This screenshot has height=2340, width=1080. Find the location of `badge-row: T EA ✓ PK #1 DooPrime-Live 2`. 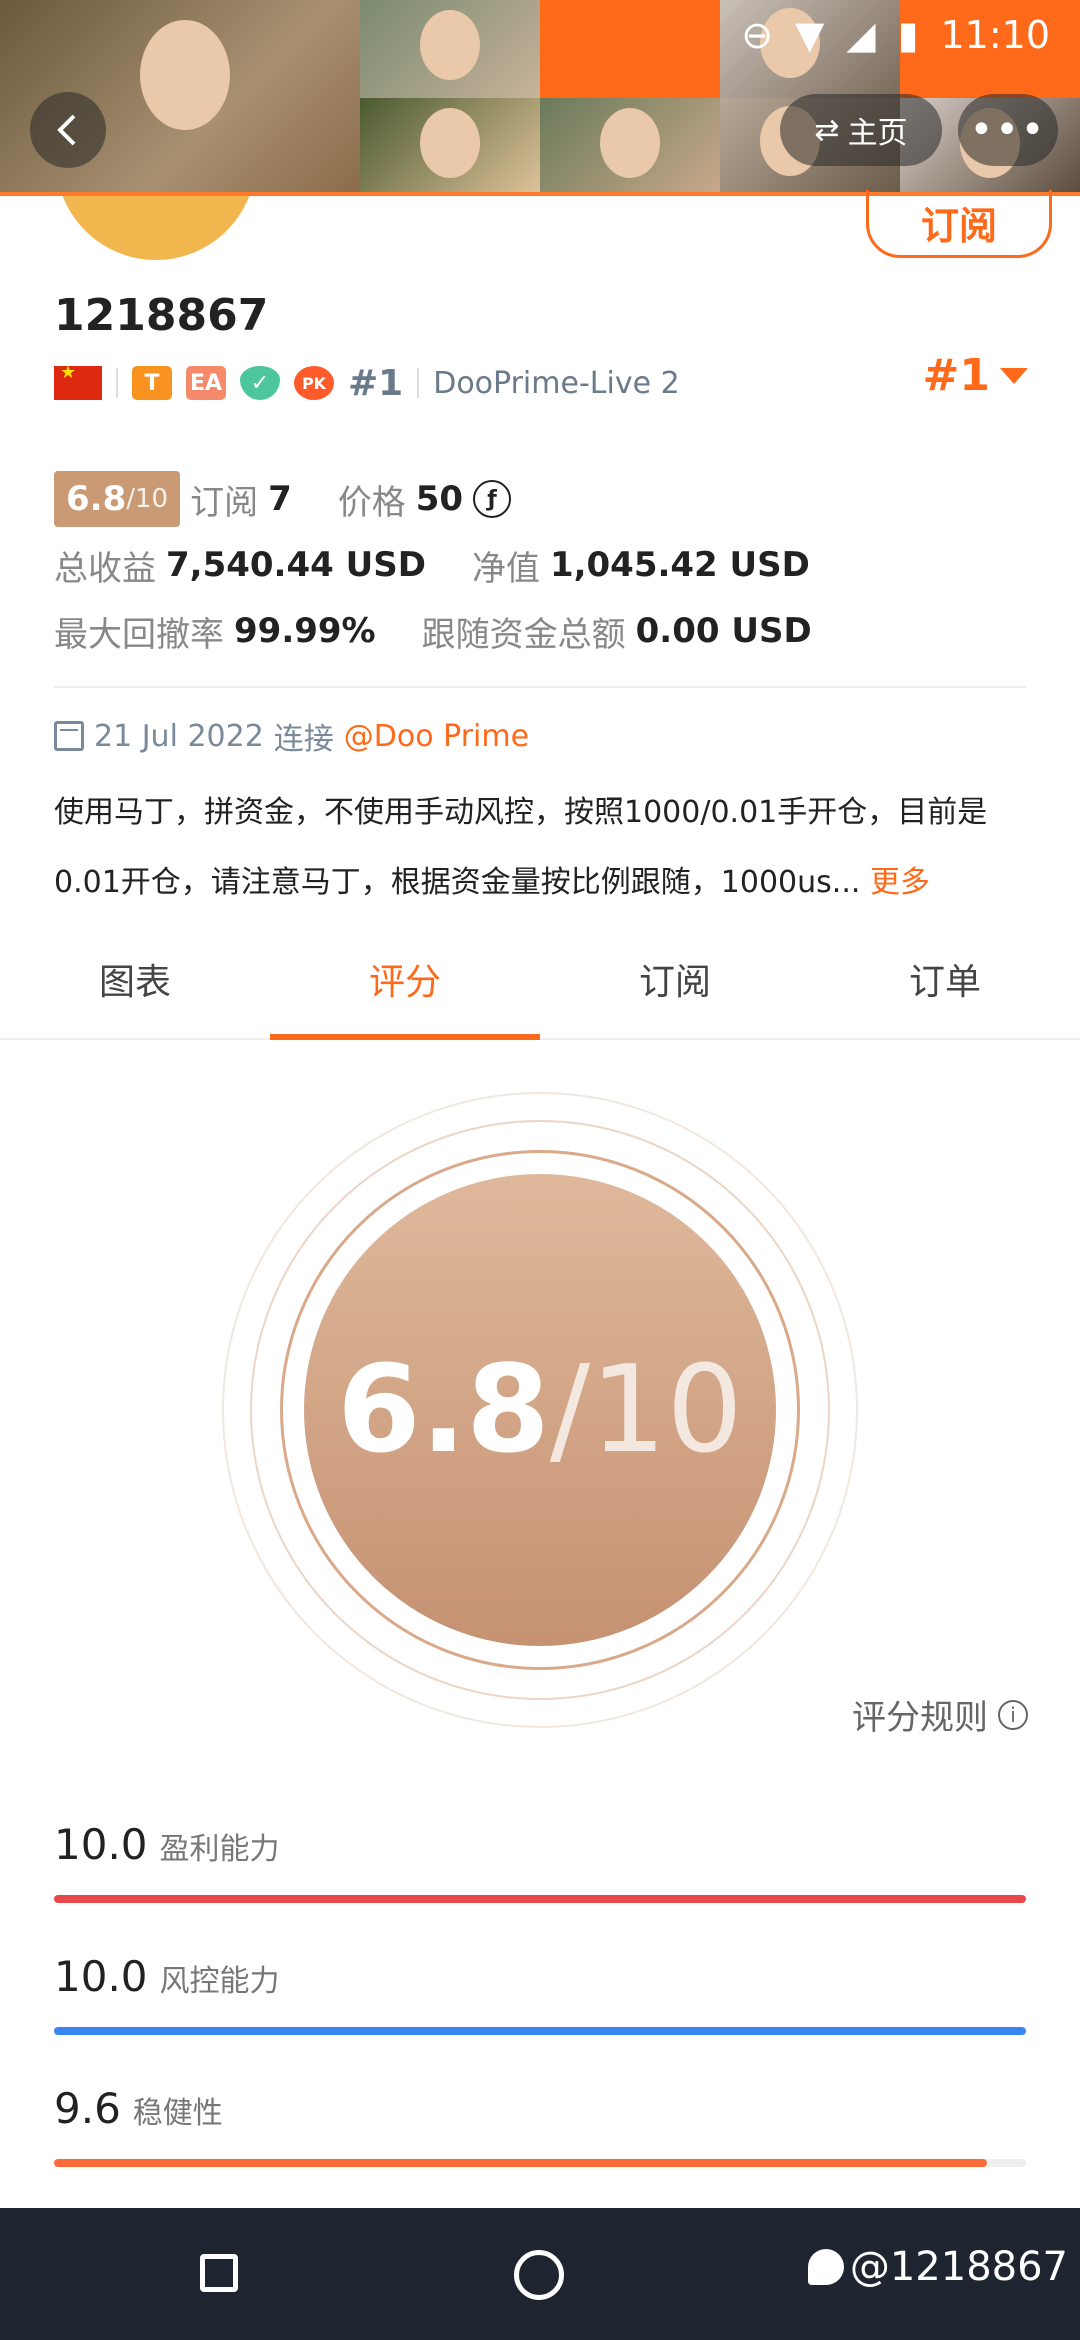

badge-row: T EA ✓ PK #1 DooPrime-Live 2 is located at coordinates (367, 383).